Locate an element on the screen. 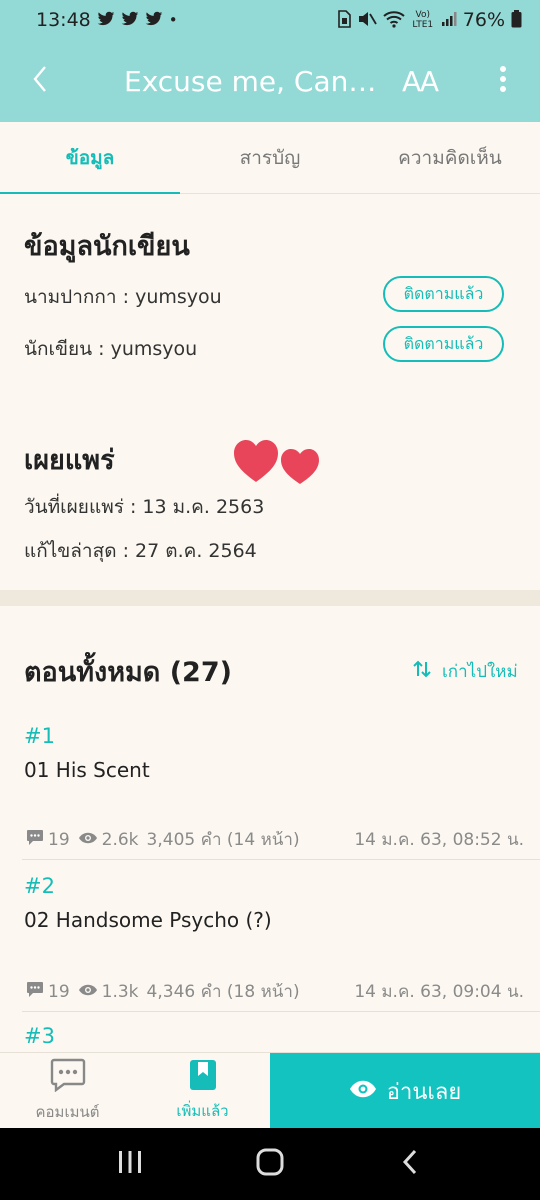 The width and height of the screenshot is (540, 1200). comment-bubble-icon is located at coordinates (68, 1077).